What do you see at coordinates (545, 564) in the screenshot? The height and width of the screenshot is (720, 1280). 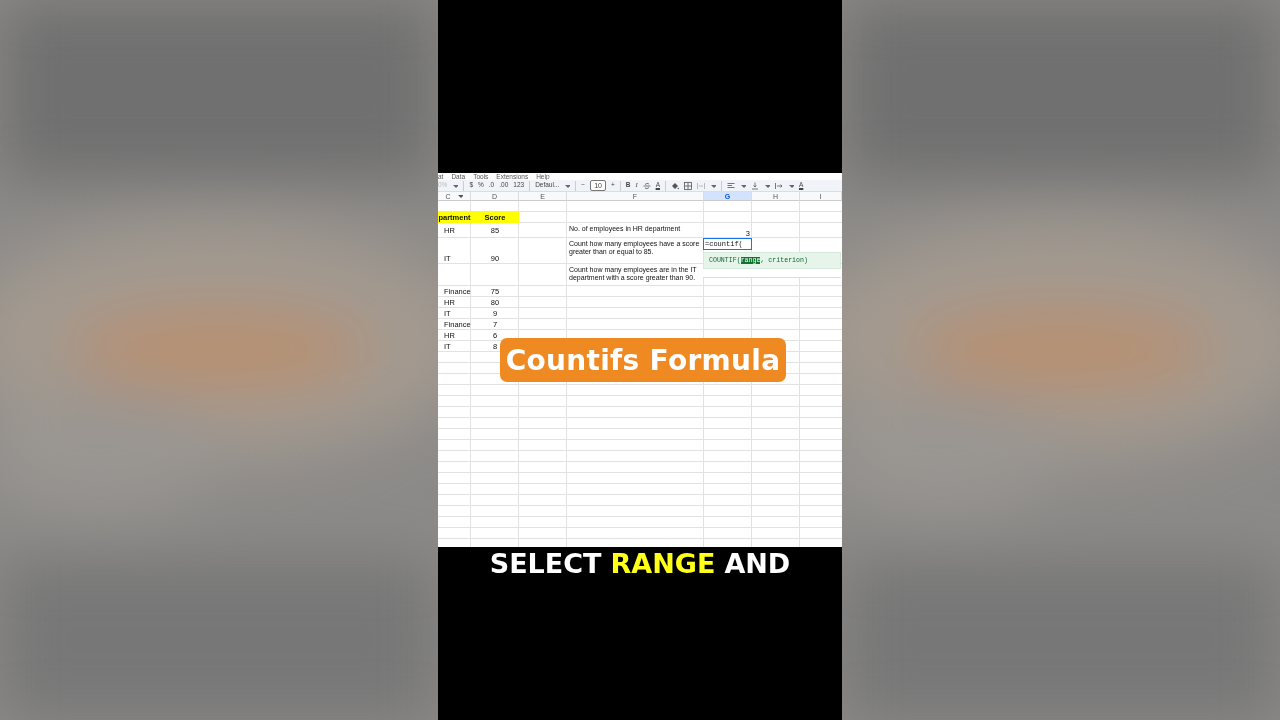 I see `caption-word: SELECT` at bounding box center [545, 564].